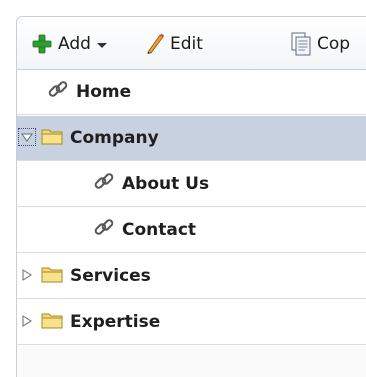  I want to click on copy-label: Cop, so click(334, 44).